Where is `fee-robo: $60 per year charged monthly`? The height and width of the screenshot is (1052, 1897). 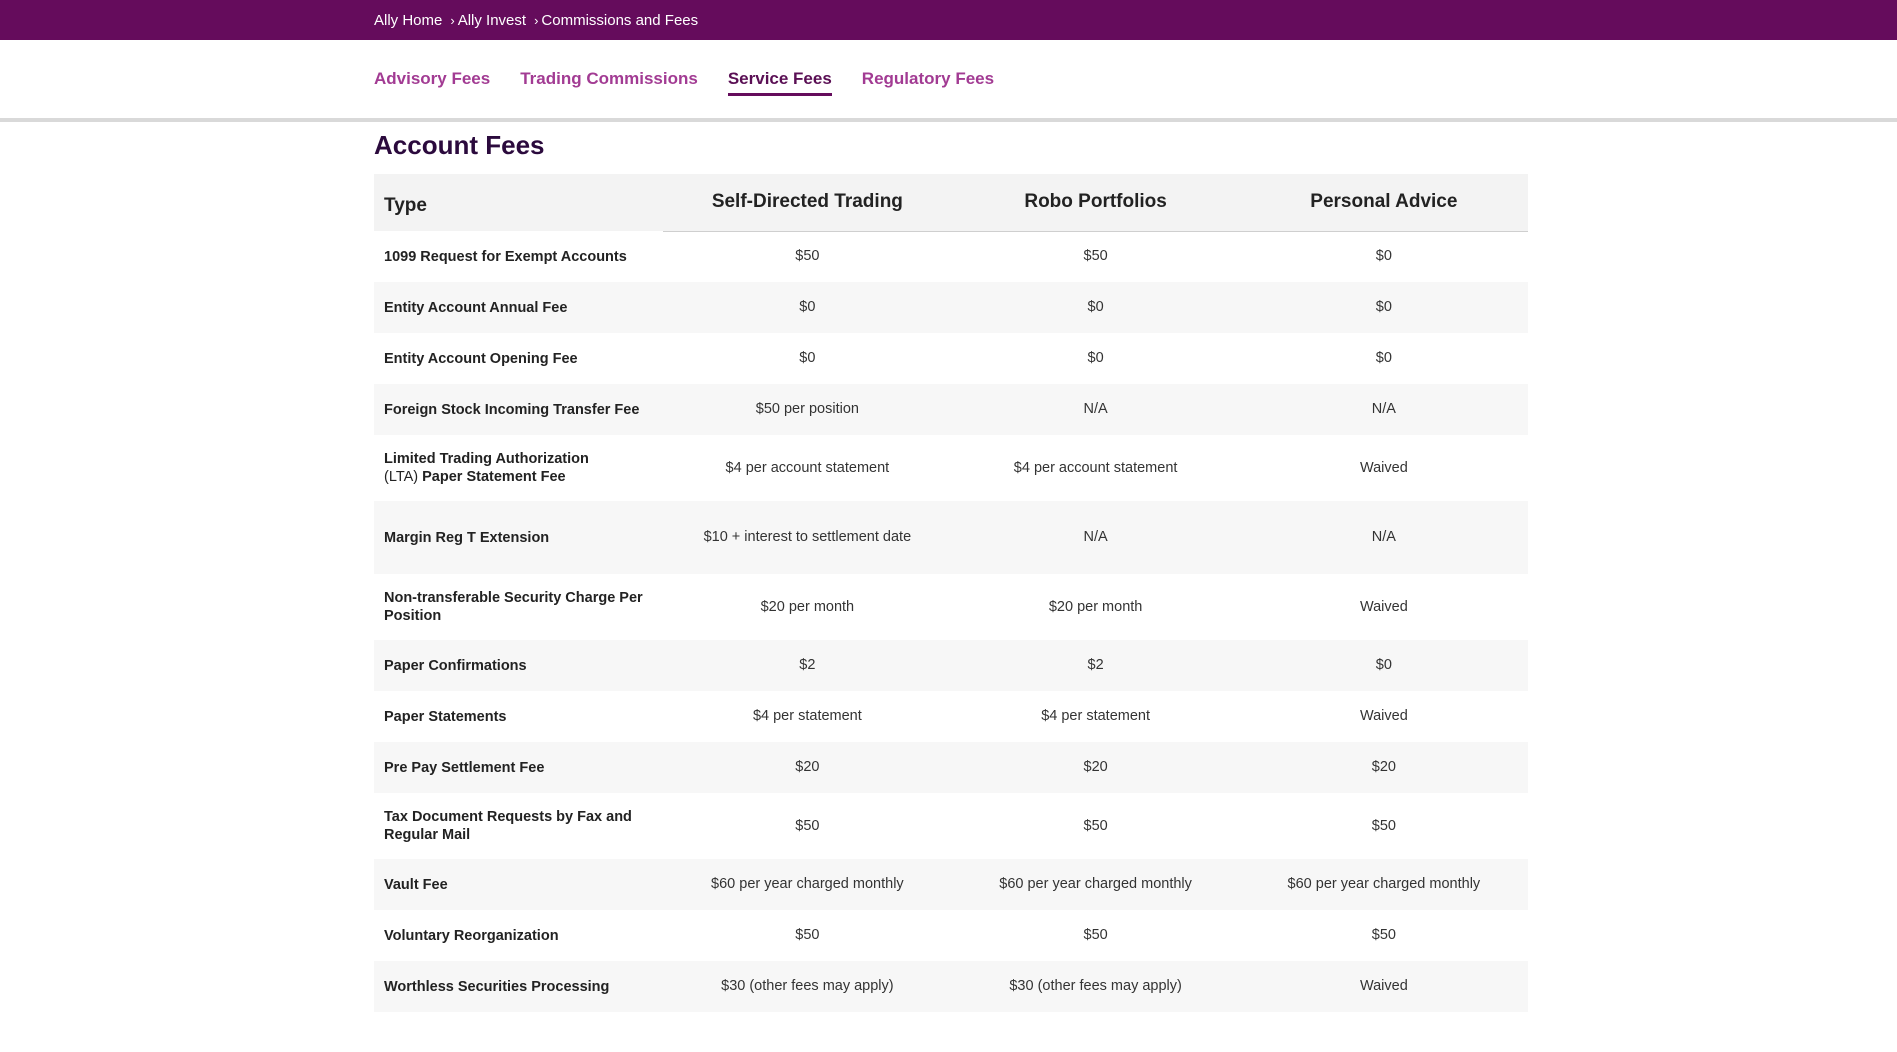
fee-robo: $60 per year charged monthly is located at coordinates (1095, 884).